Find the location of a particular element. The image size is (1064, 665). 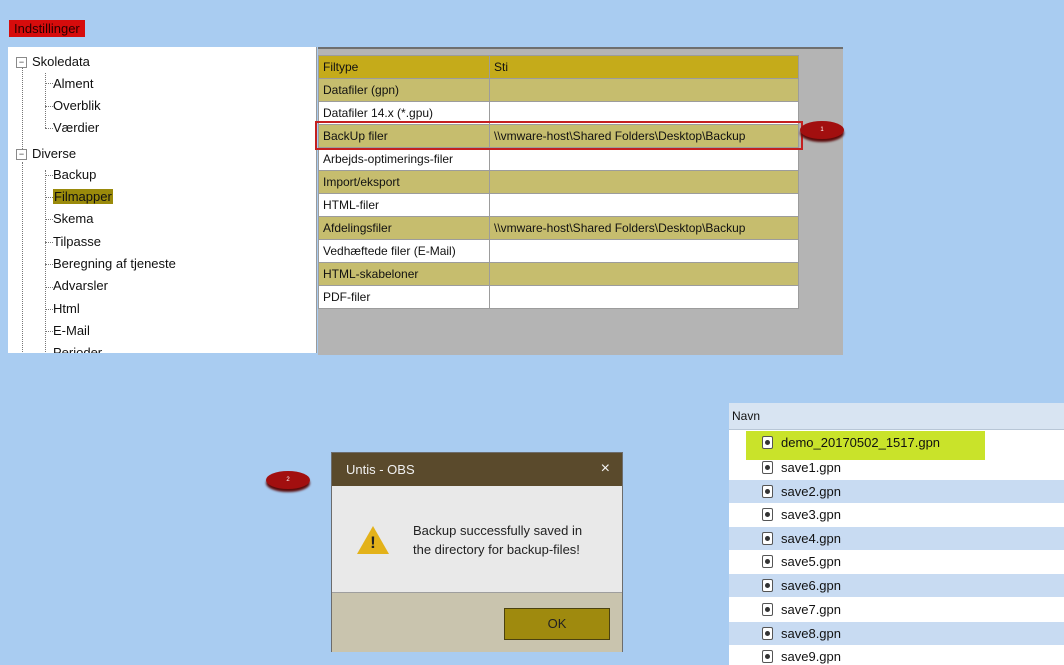

grid-row: Vedhæftede filer (E-Mail) is located at coordinates (558, 251).